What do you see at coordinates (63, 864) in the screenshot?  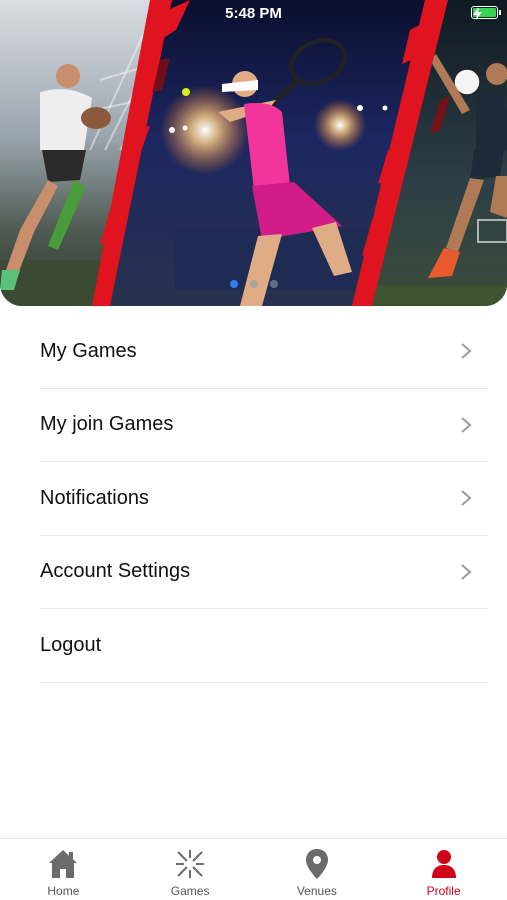 I see `home-icon` at bounding box center [63, 864].